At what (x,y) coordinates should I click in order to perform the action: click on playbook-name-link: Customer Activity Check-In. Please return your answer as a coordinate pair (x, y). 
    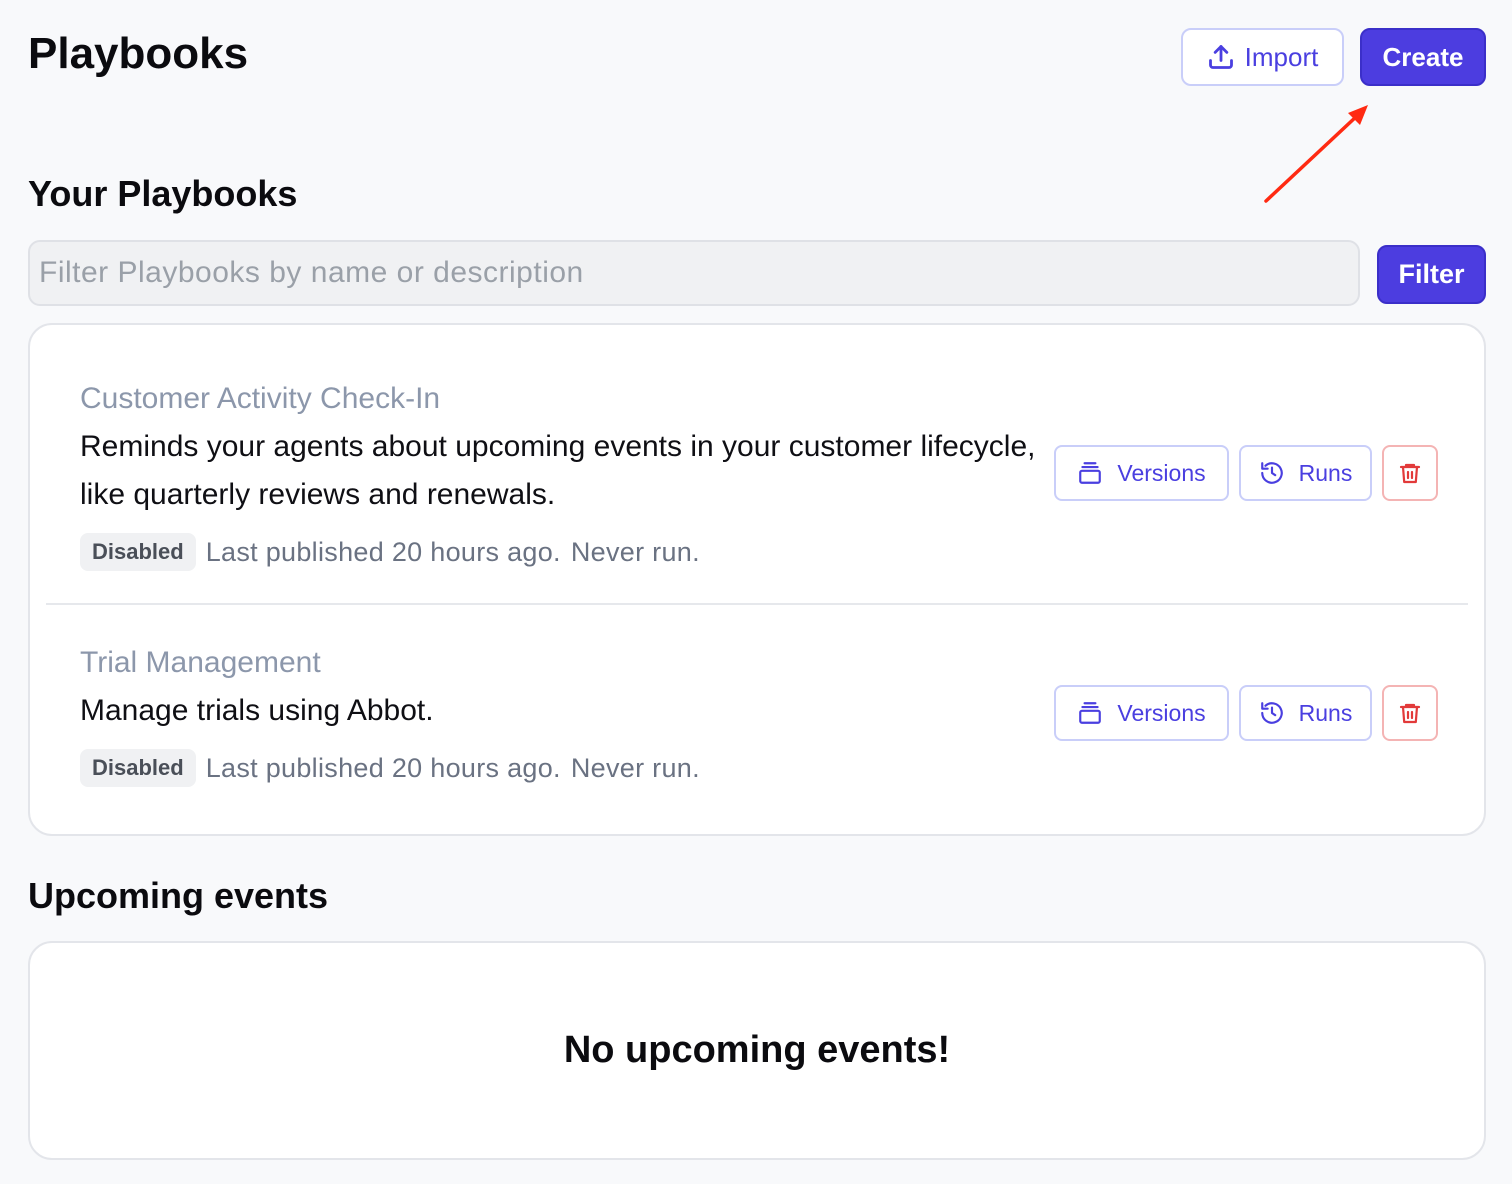
    Looking at the image, I should click on (560, 399).